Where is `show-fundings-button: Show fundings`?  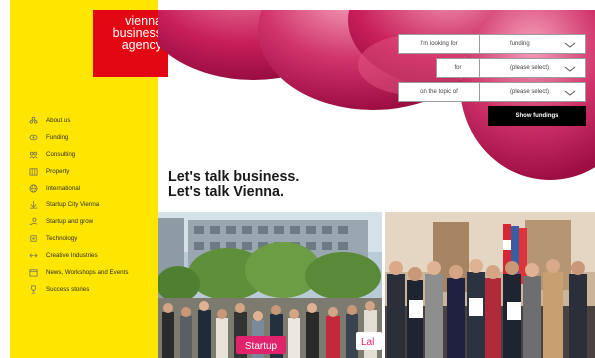
show-fundings-button: Show fundings is located at coordinates (537, 116).